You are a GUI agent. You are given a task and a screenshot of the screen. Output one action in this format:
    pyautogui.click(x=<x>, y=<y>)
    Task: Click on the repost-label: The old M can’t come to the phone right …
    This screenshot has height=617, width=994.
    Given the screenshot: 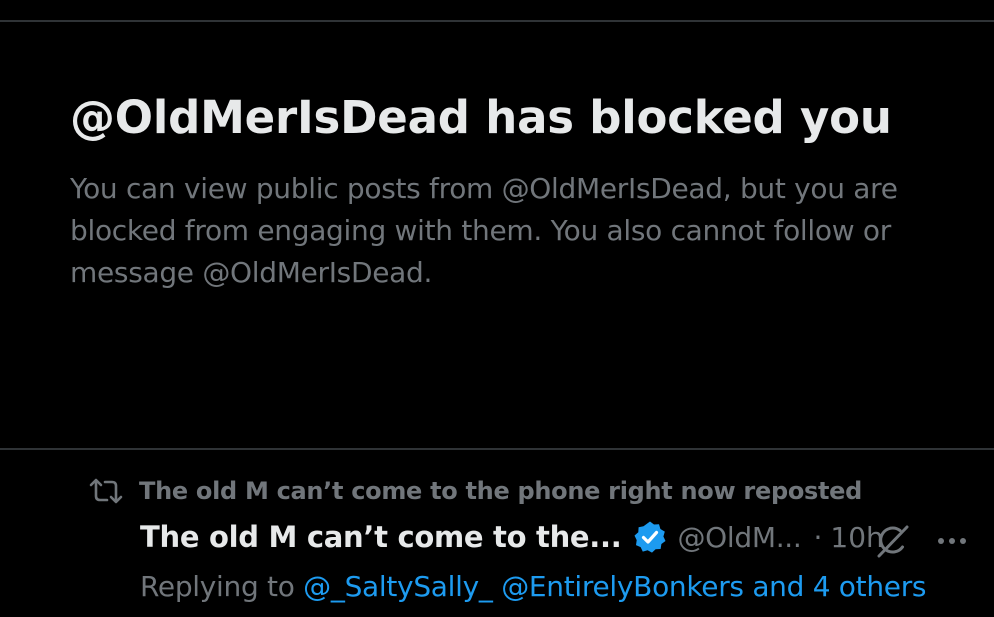 What is the action you would take?
    pyautogui.click(x=500, y=491)
    